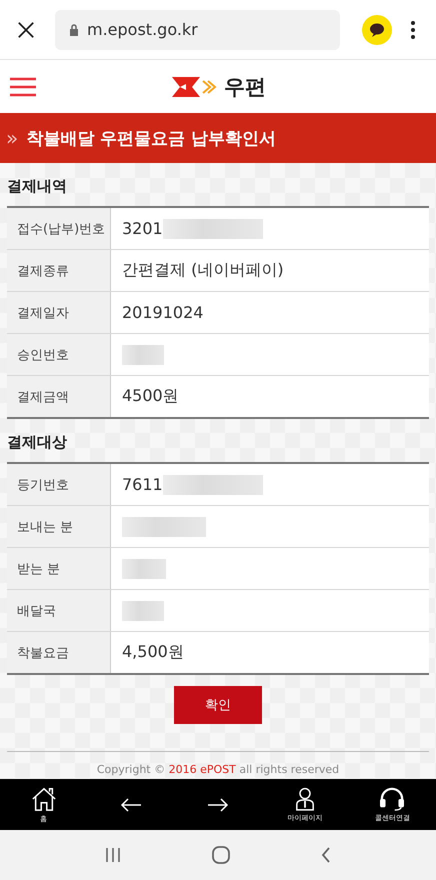 The width and height of the screenshot is (436, 880). I want to click on row-value: 20191024, so click(163, 312).